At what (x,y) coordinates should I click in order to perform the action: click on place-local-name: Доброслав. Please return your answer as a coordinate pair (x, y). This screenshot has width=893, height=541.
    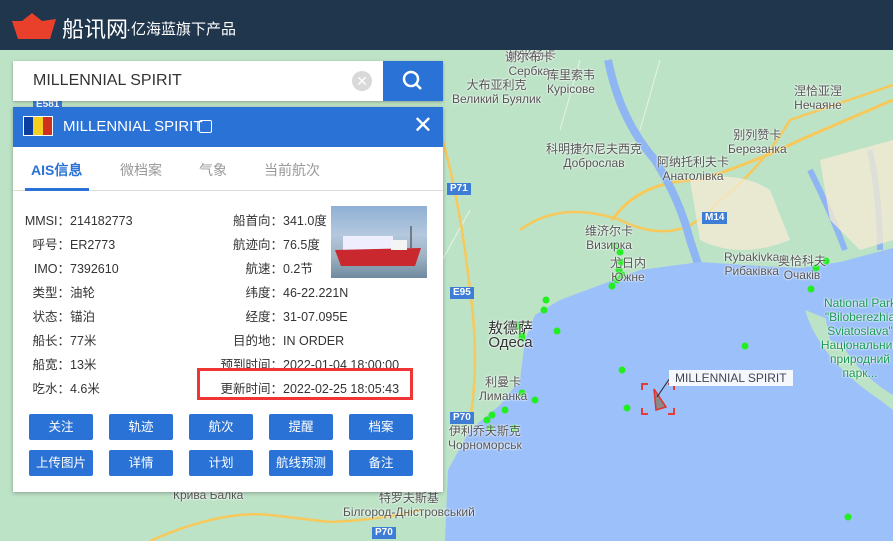
    Looking at the image, I should click on (594, 163).